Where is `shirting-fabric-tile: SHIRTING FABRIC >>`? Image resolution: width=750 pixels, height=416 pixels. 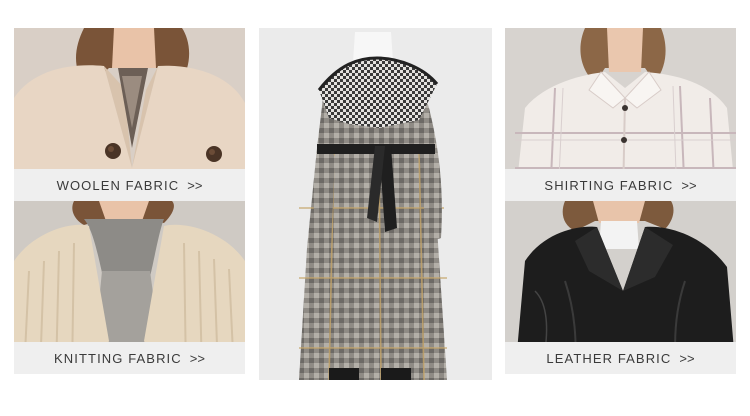
shirting-fabric-tile: SHIRTING FABRIC >> is located at coordinates (620, 114).